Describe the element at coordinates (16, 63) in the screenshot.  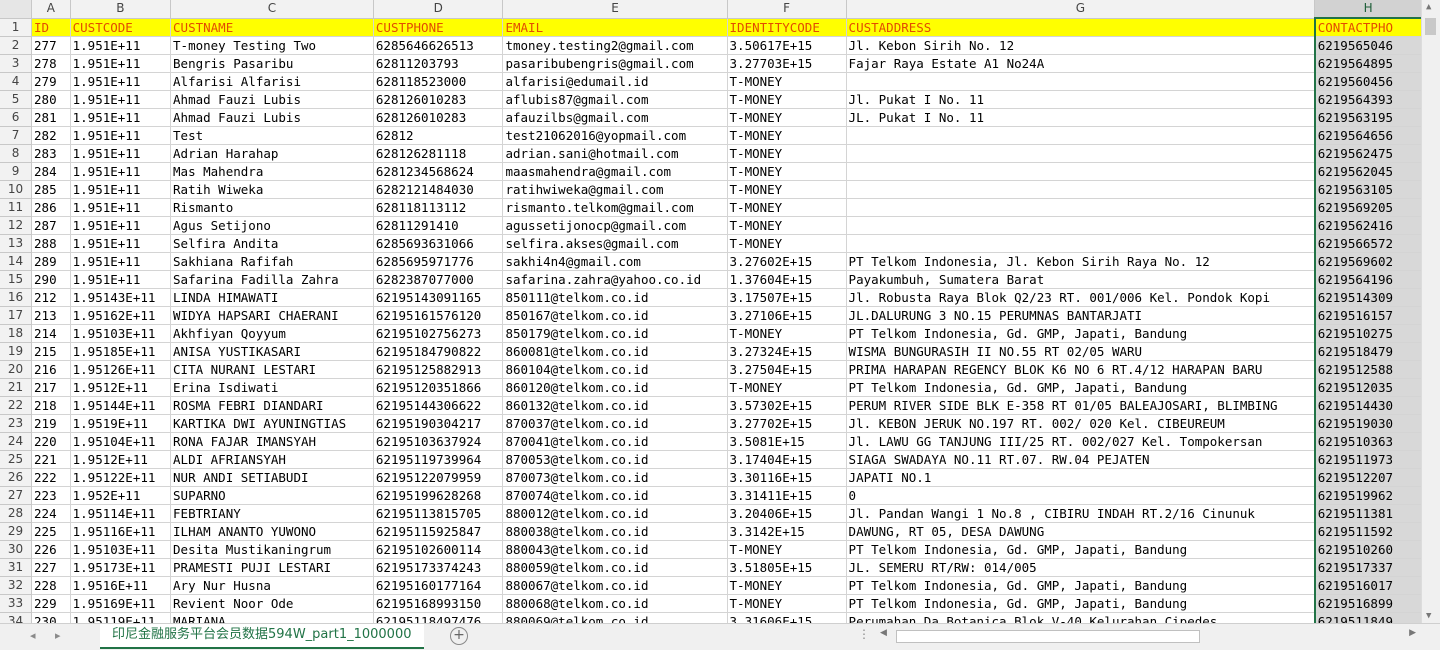
I see `row-number: 3` at that location.